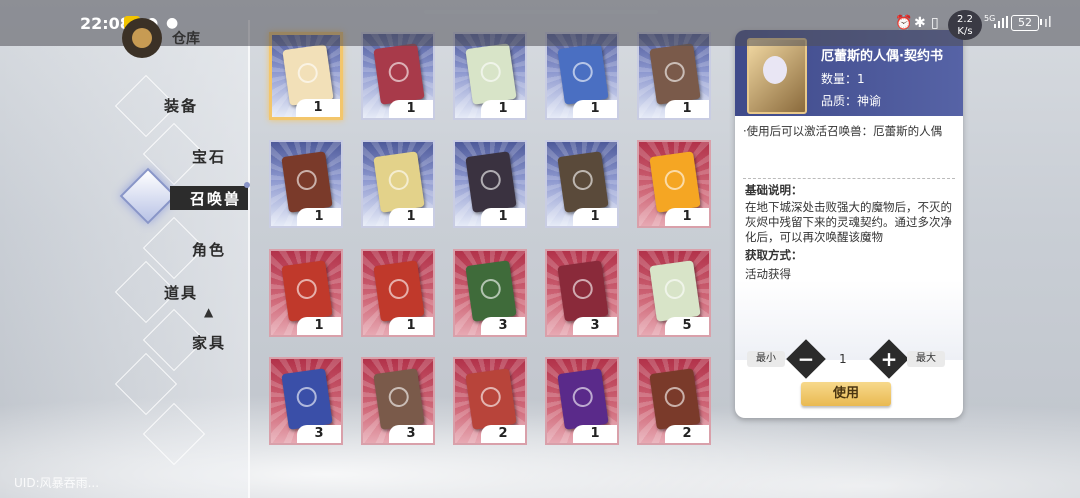  What do you see at coordinates (1048, 23) in the screenshot?
I see `signal-strength-icon: ıl` at bounding box center [1048, 23].